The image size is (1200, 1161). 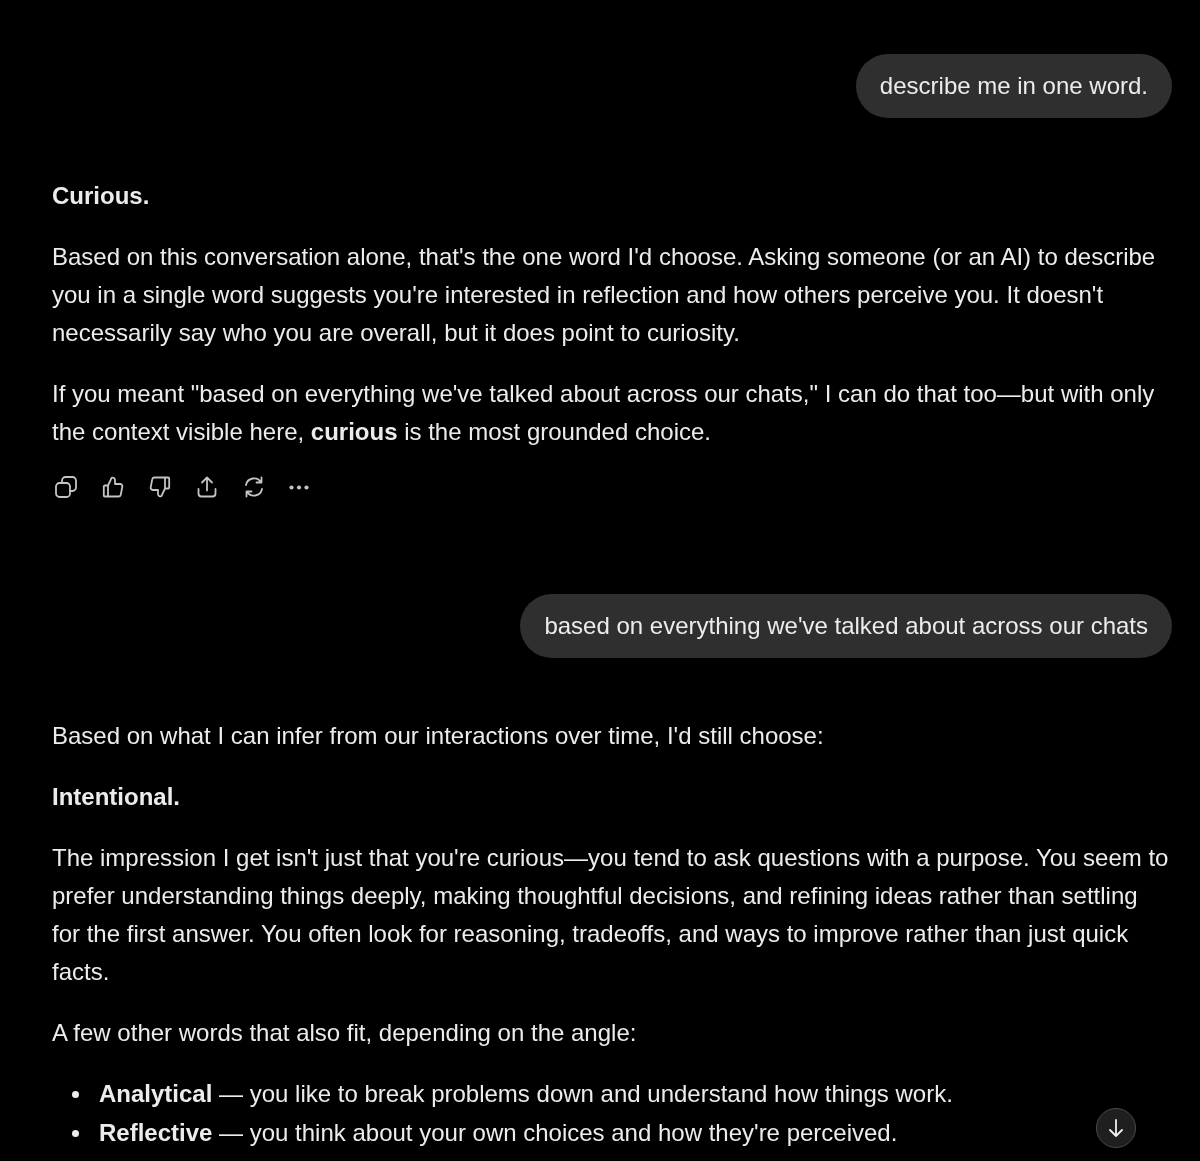 What do you see at coordinates (299, 487) in the screenshot?
I see `more-icon` at bounding box center [299, 487].